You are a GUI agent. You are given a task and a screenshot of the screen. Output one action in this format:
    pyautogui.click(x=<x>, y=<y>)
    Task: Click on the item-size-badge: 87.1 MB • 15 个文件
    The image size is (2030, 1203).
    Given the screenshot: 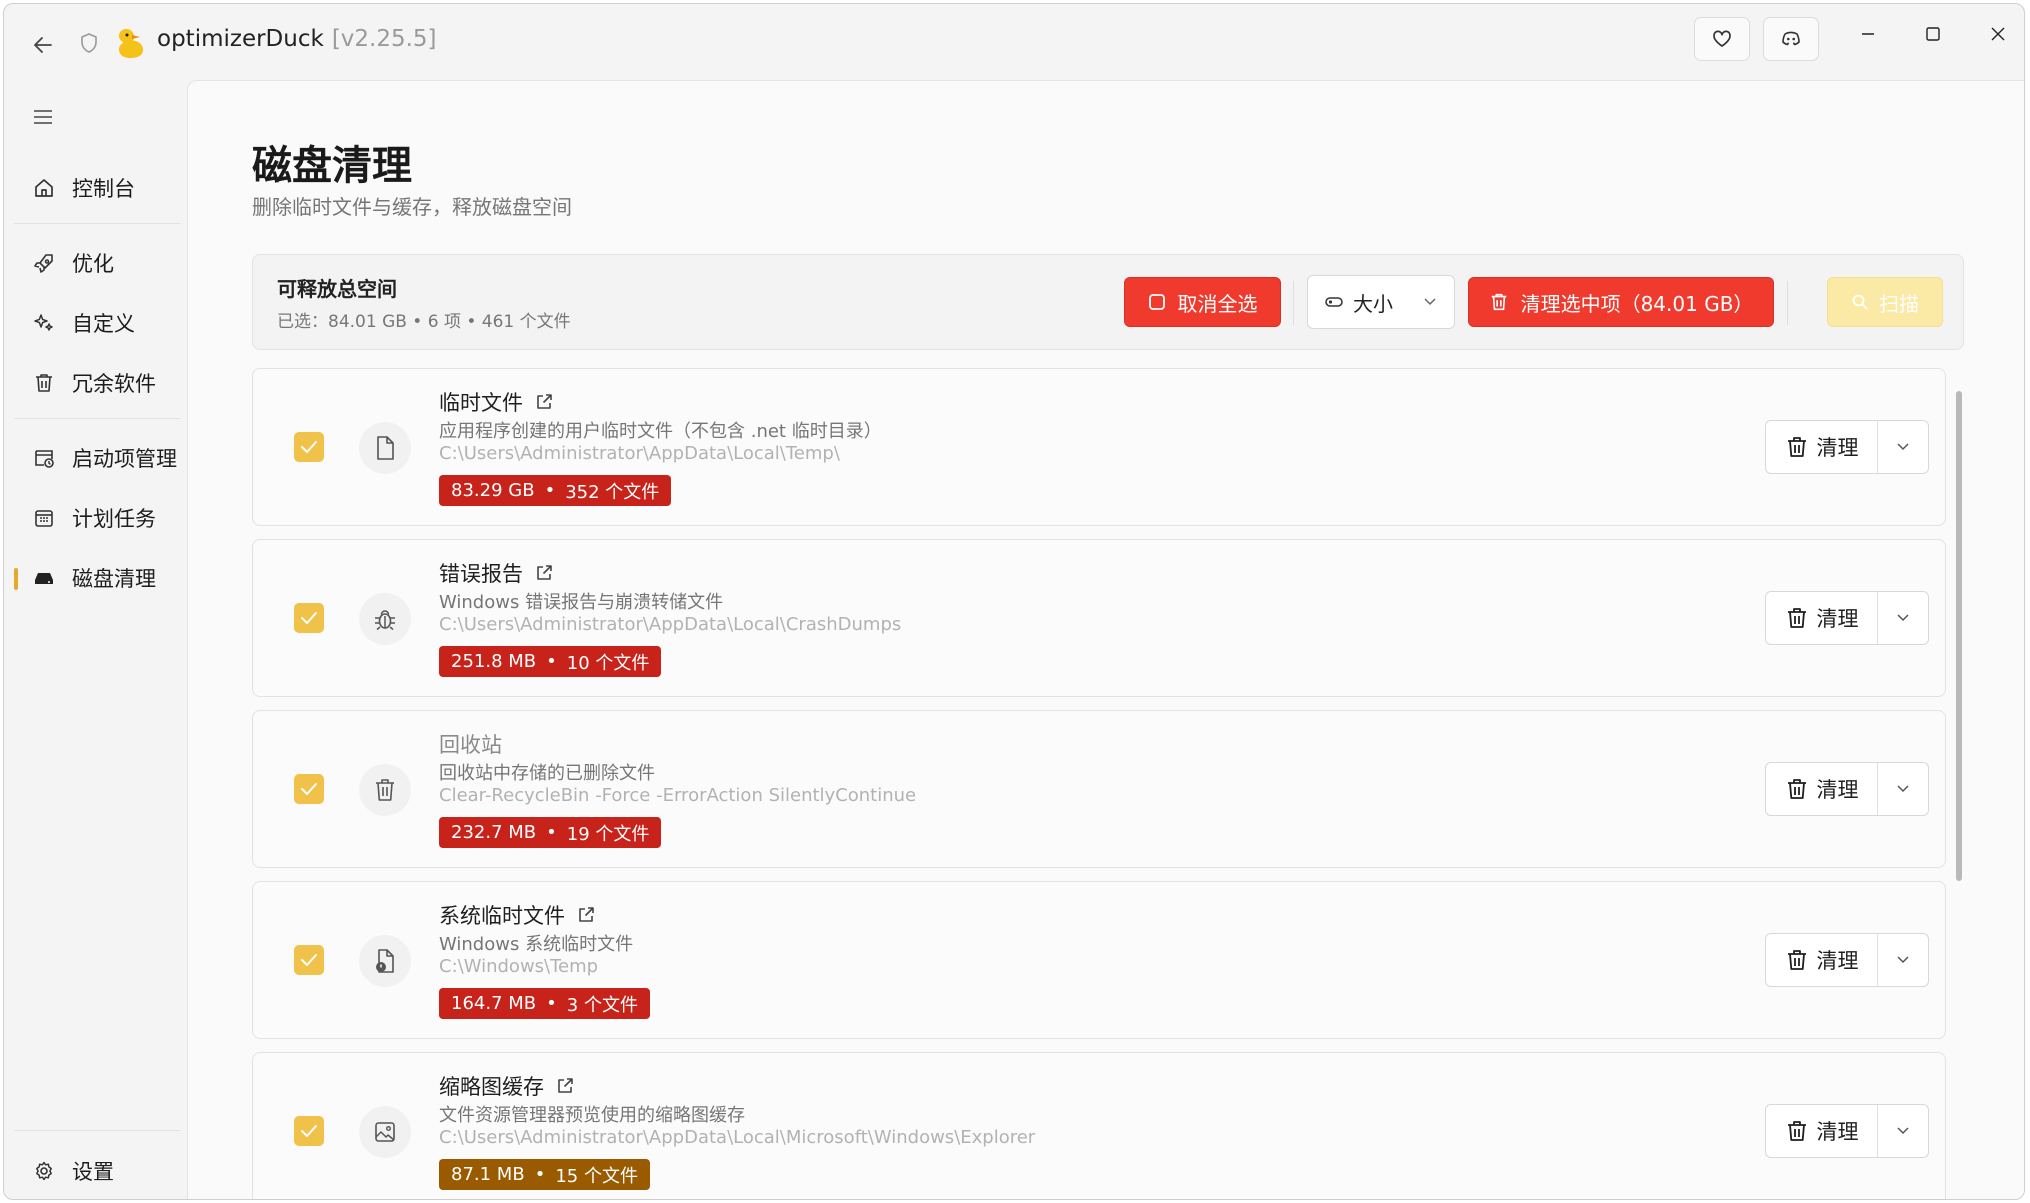 What is the action you would take?
    pyautogui.click(x=544, y=1174)
    